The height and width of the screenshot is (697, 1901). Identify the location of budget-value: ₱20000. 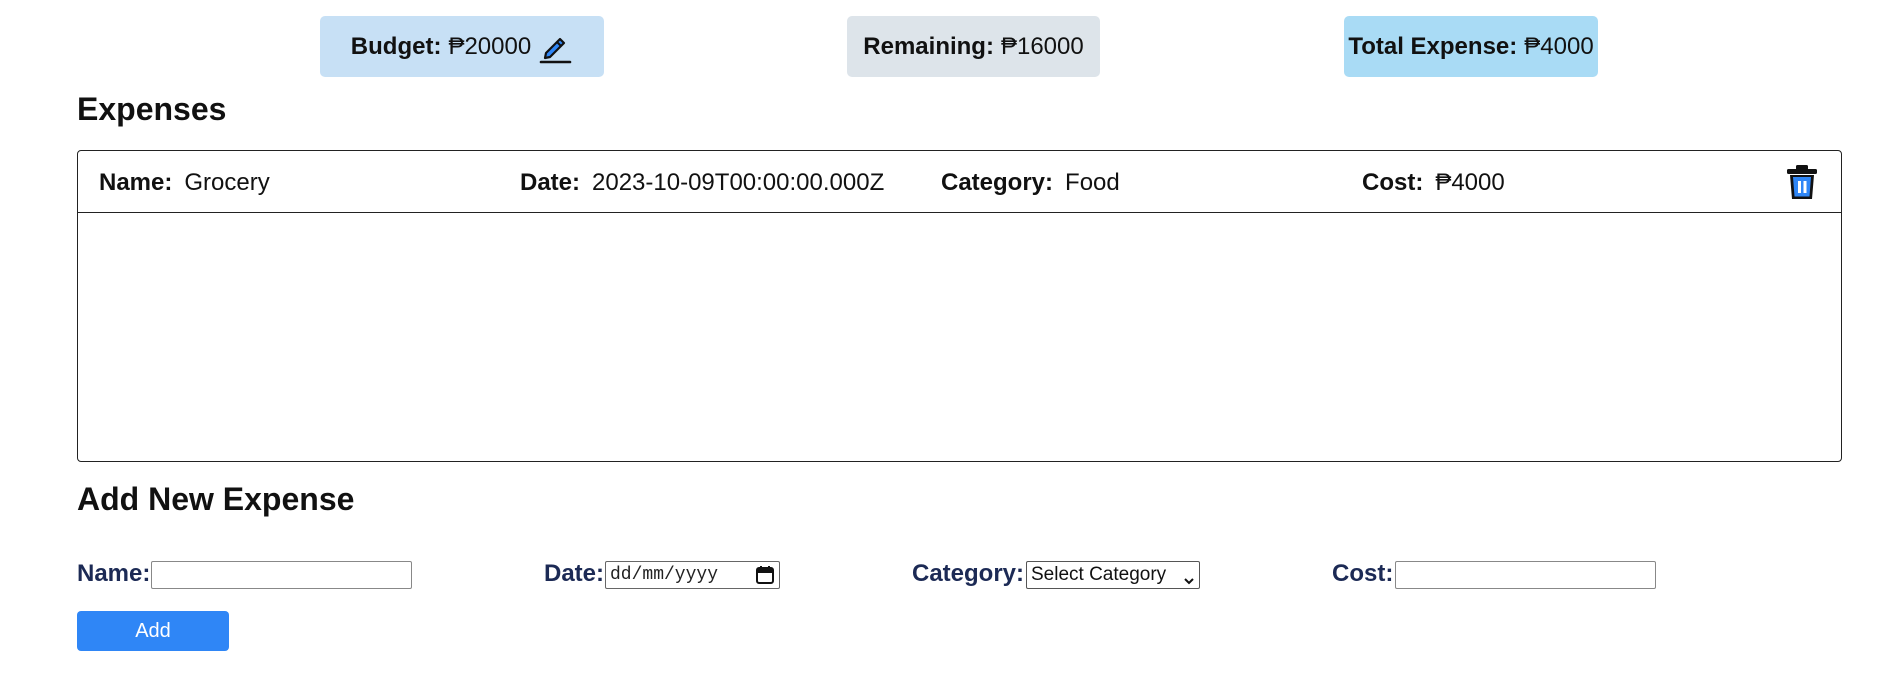
(490, 46).